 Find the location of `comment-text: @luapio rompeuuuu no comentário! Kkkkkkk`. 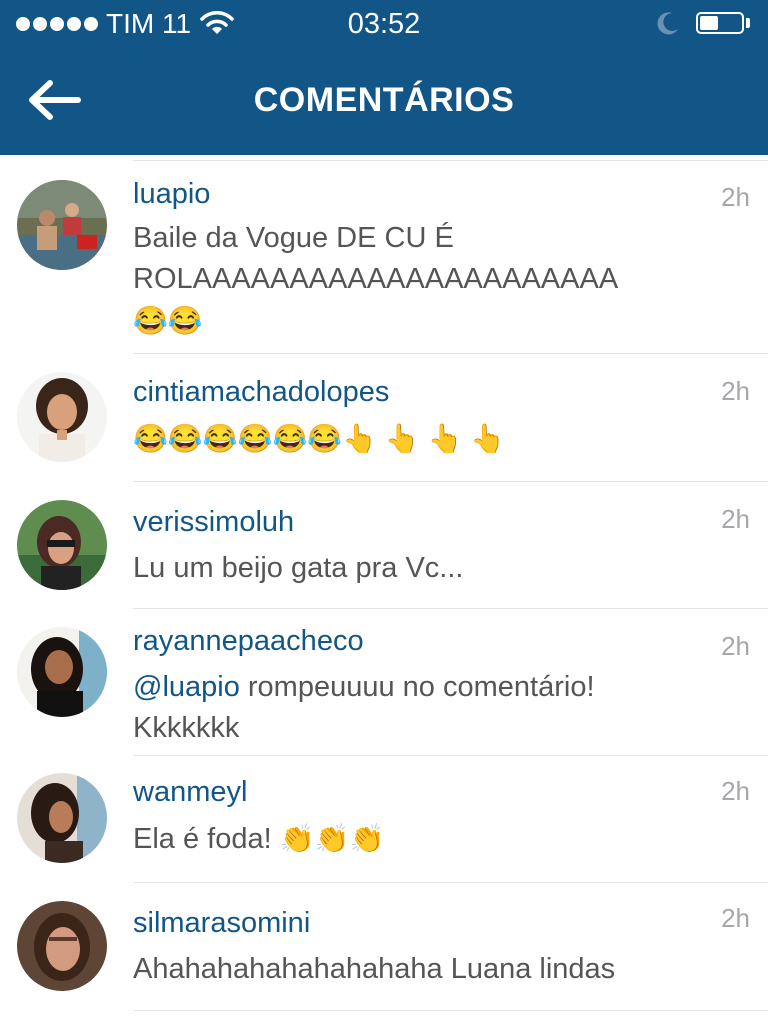

comment-text: @luapio rompeuuuu no comentário! Kkkkkkk is located at coordinates (433, 708).